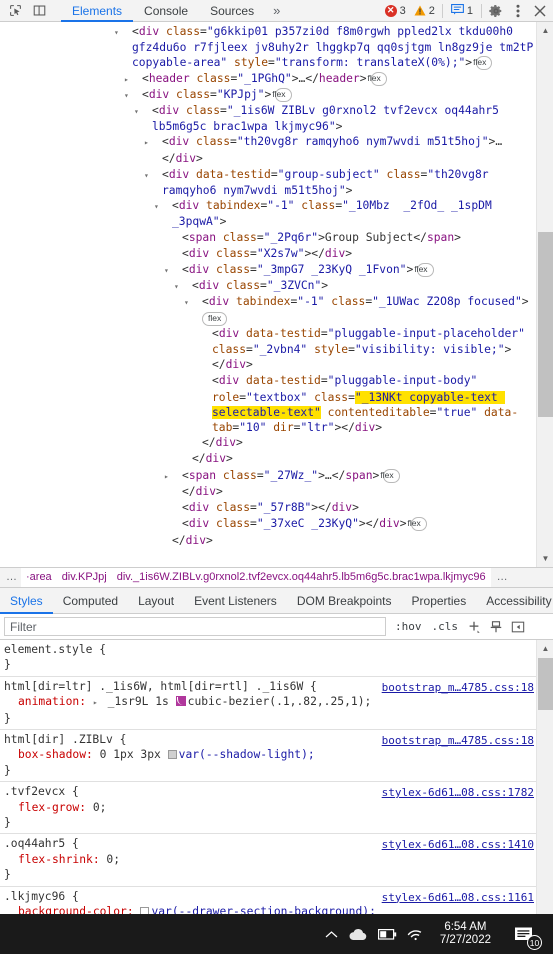  What do you see at coordinates (166, 10) in the screenshot?
I see `tab-console: Console` at bounding box center [166, 10].